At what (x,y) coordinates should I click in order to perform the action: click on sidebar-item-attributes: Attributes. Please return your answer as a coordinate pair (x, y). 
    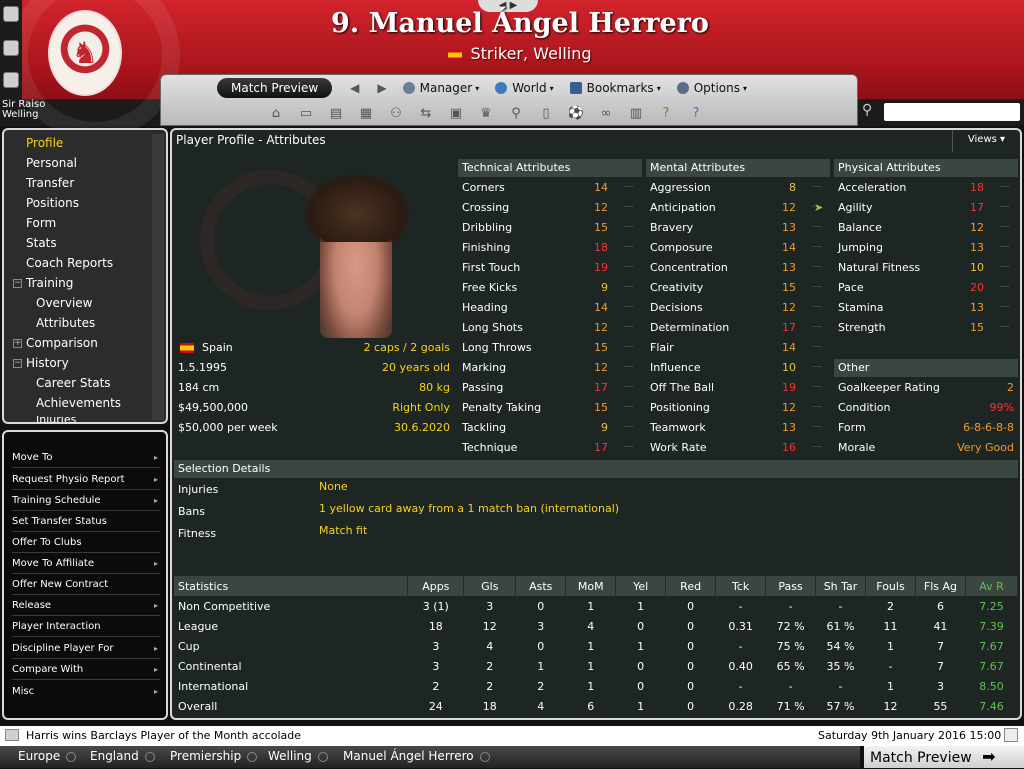
    Looking at the image, I should click on (65, 323).